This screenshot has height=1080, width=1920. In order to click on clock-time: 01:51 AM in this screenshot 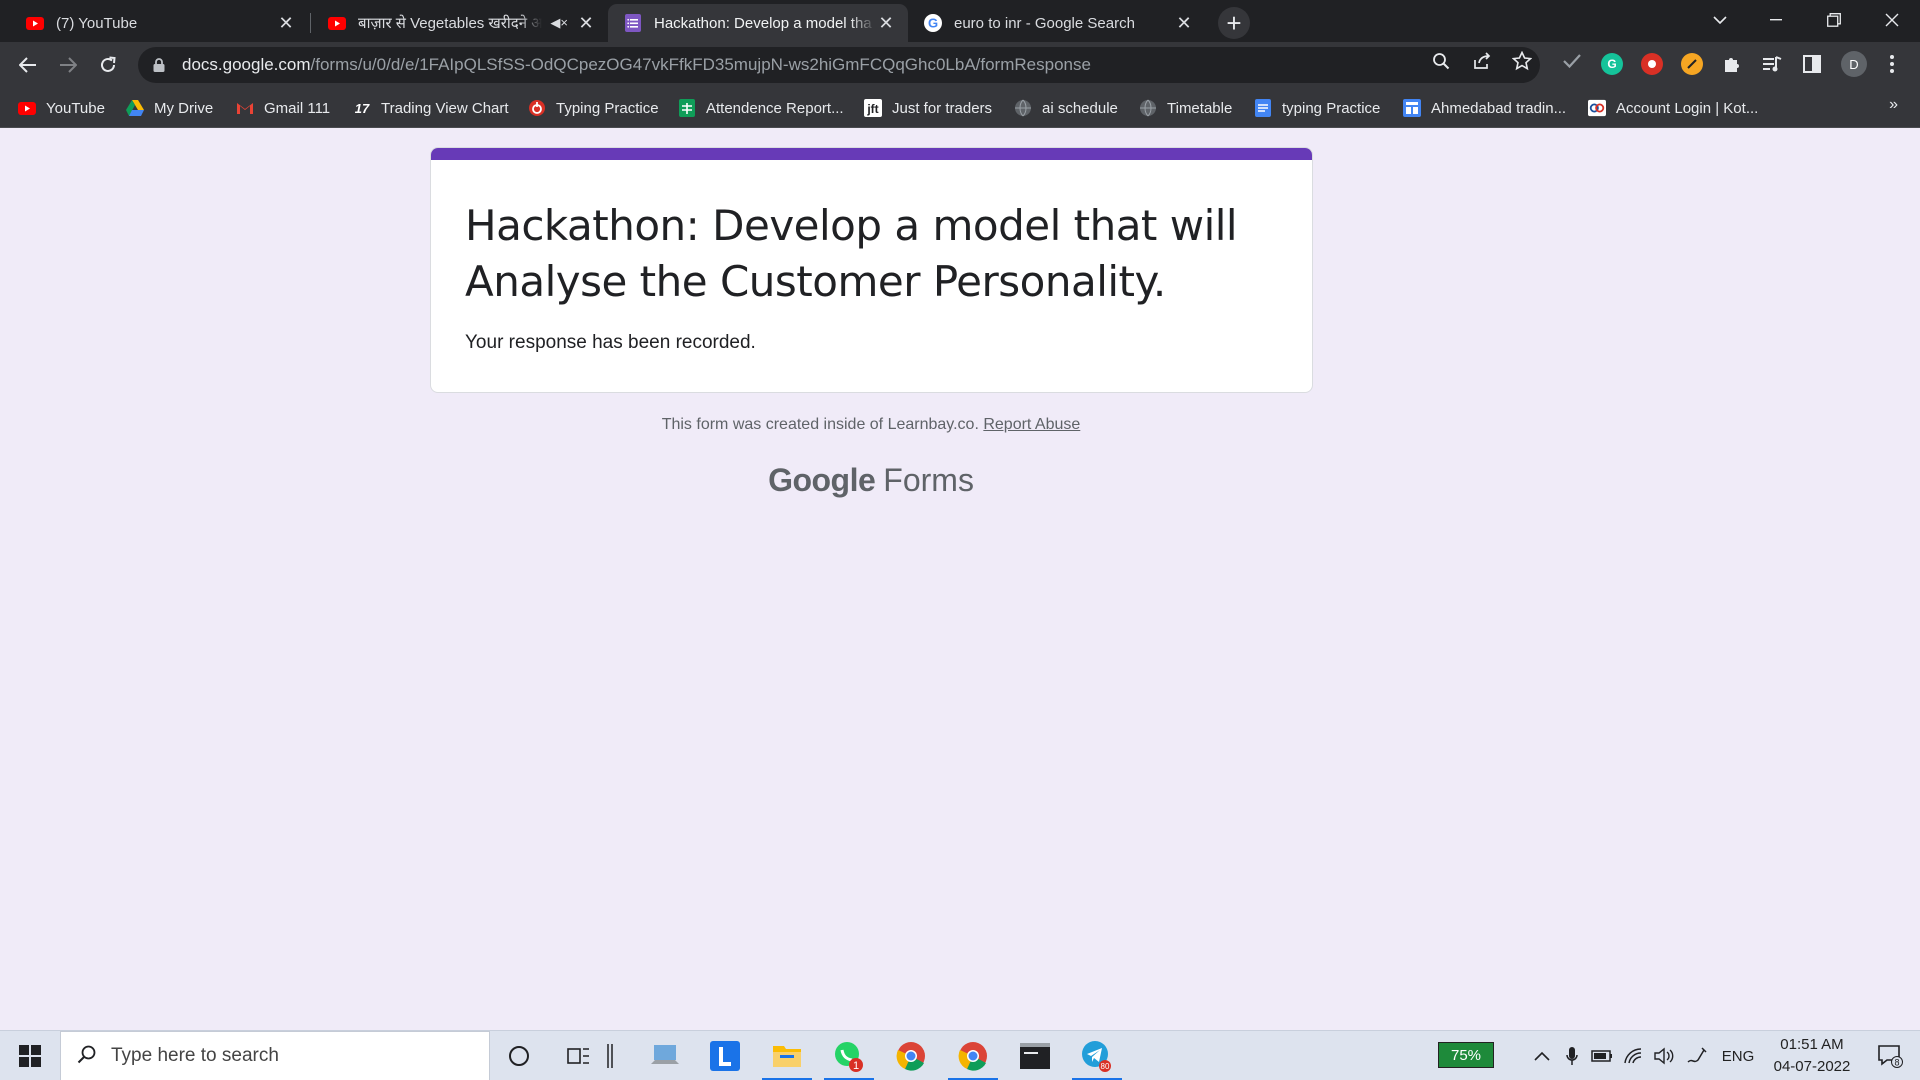, I will do `click(1812, 1044)`.